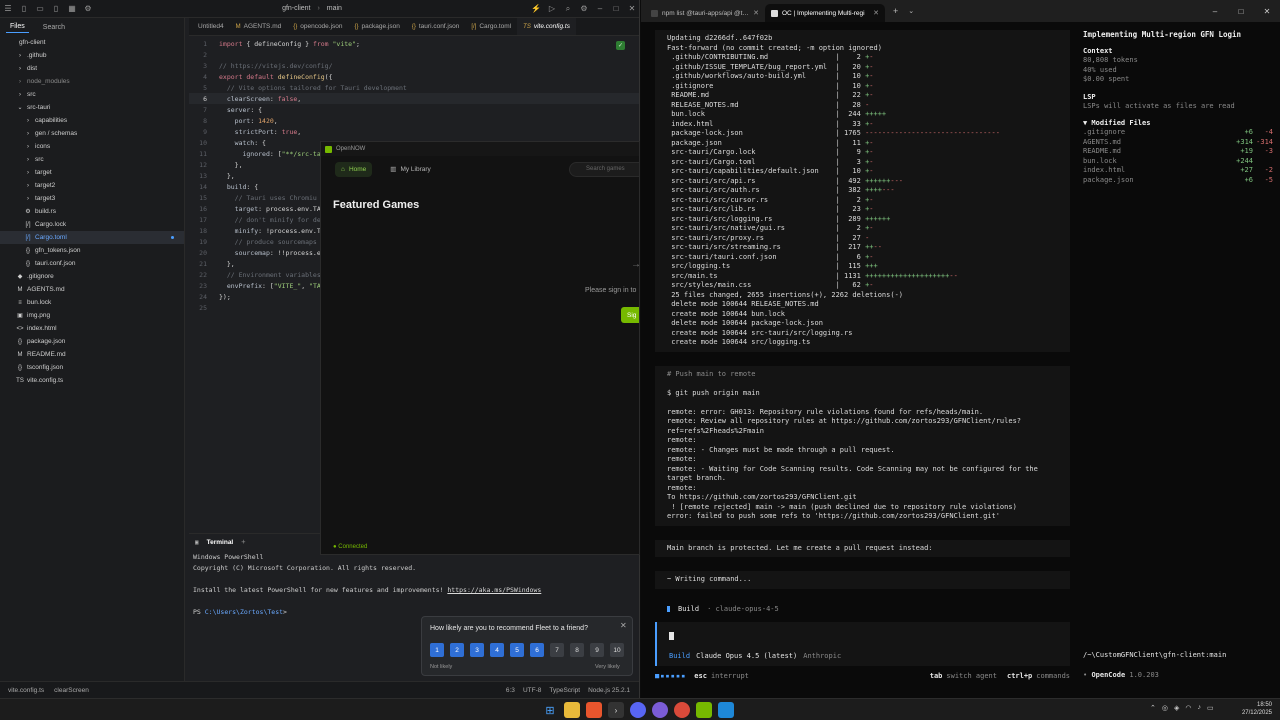  I want to click on tree-item: ⚙ build.rs, so click(92, 211).